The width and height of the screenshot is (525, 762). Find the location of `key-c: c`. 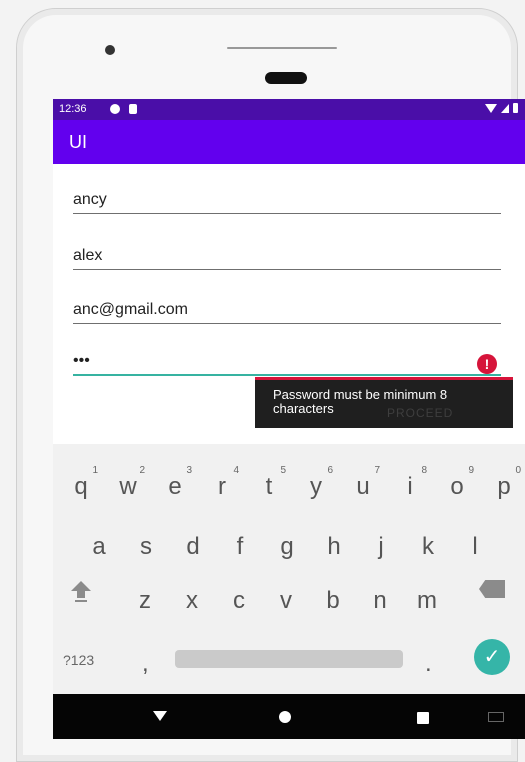

key-c: c is located at coordinates (239, 601).